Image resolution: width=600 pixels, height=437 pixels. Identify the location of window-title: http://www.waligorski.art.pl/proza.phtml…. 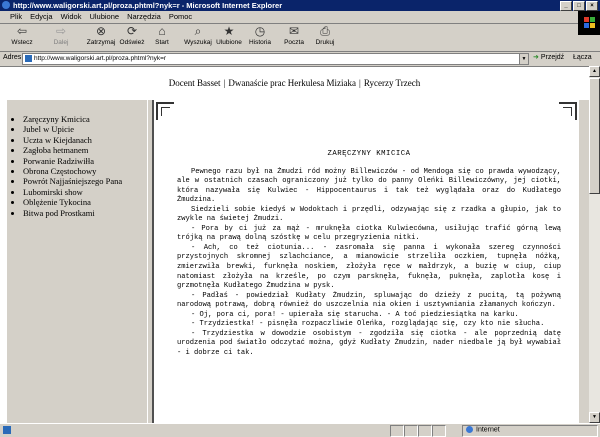
(148, 5).